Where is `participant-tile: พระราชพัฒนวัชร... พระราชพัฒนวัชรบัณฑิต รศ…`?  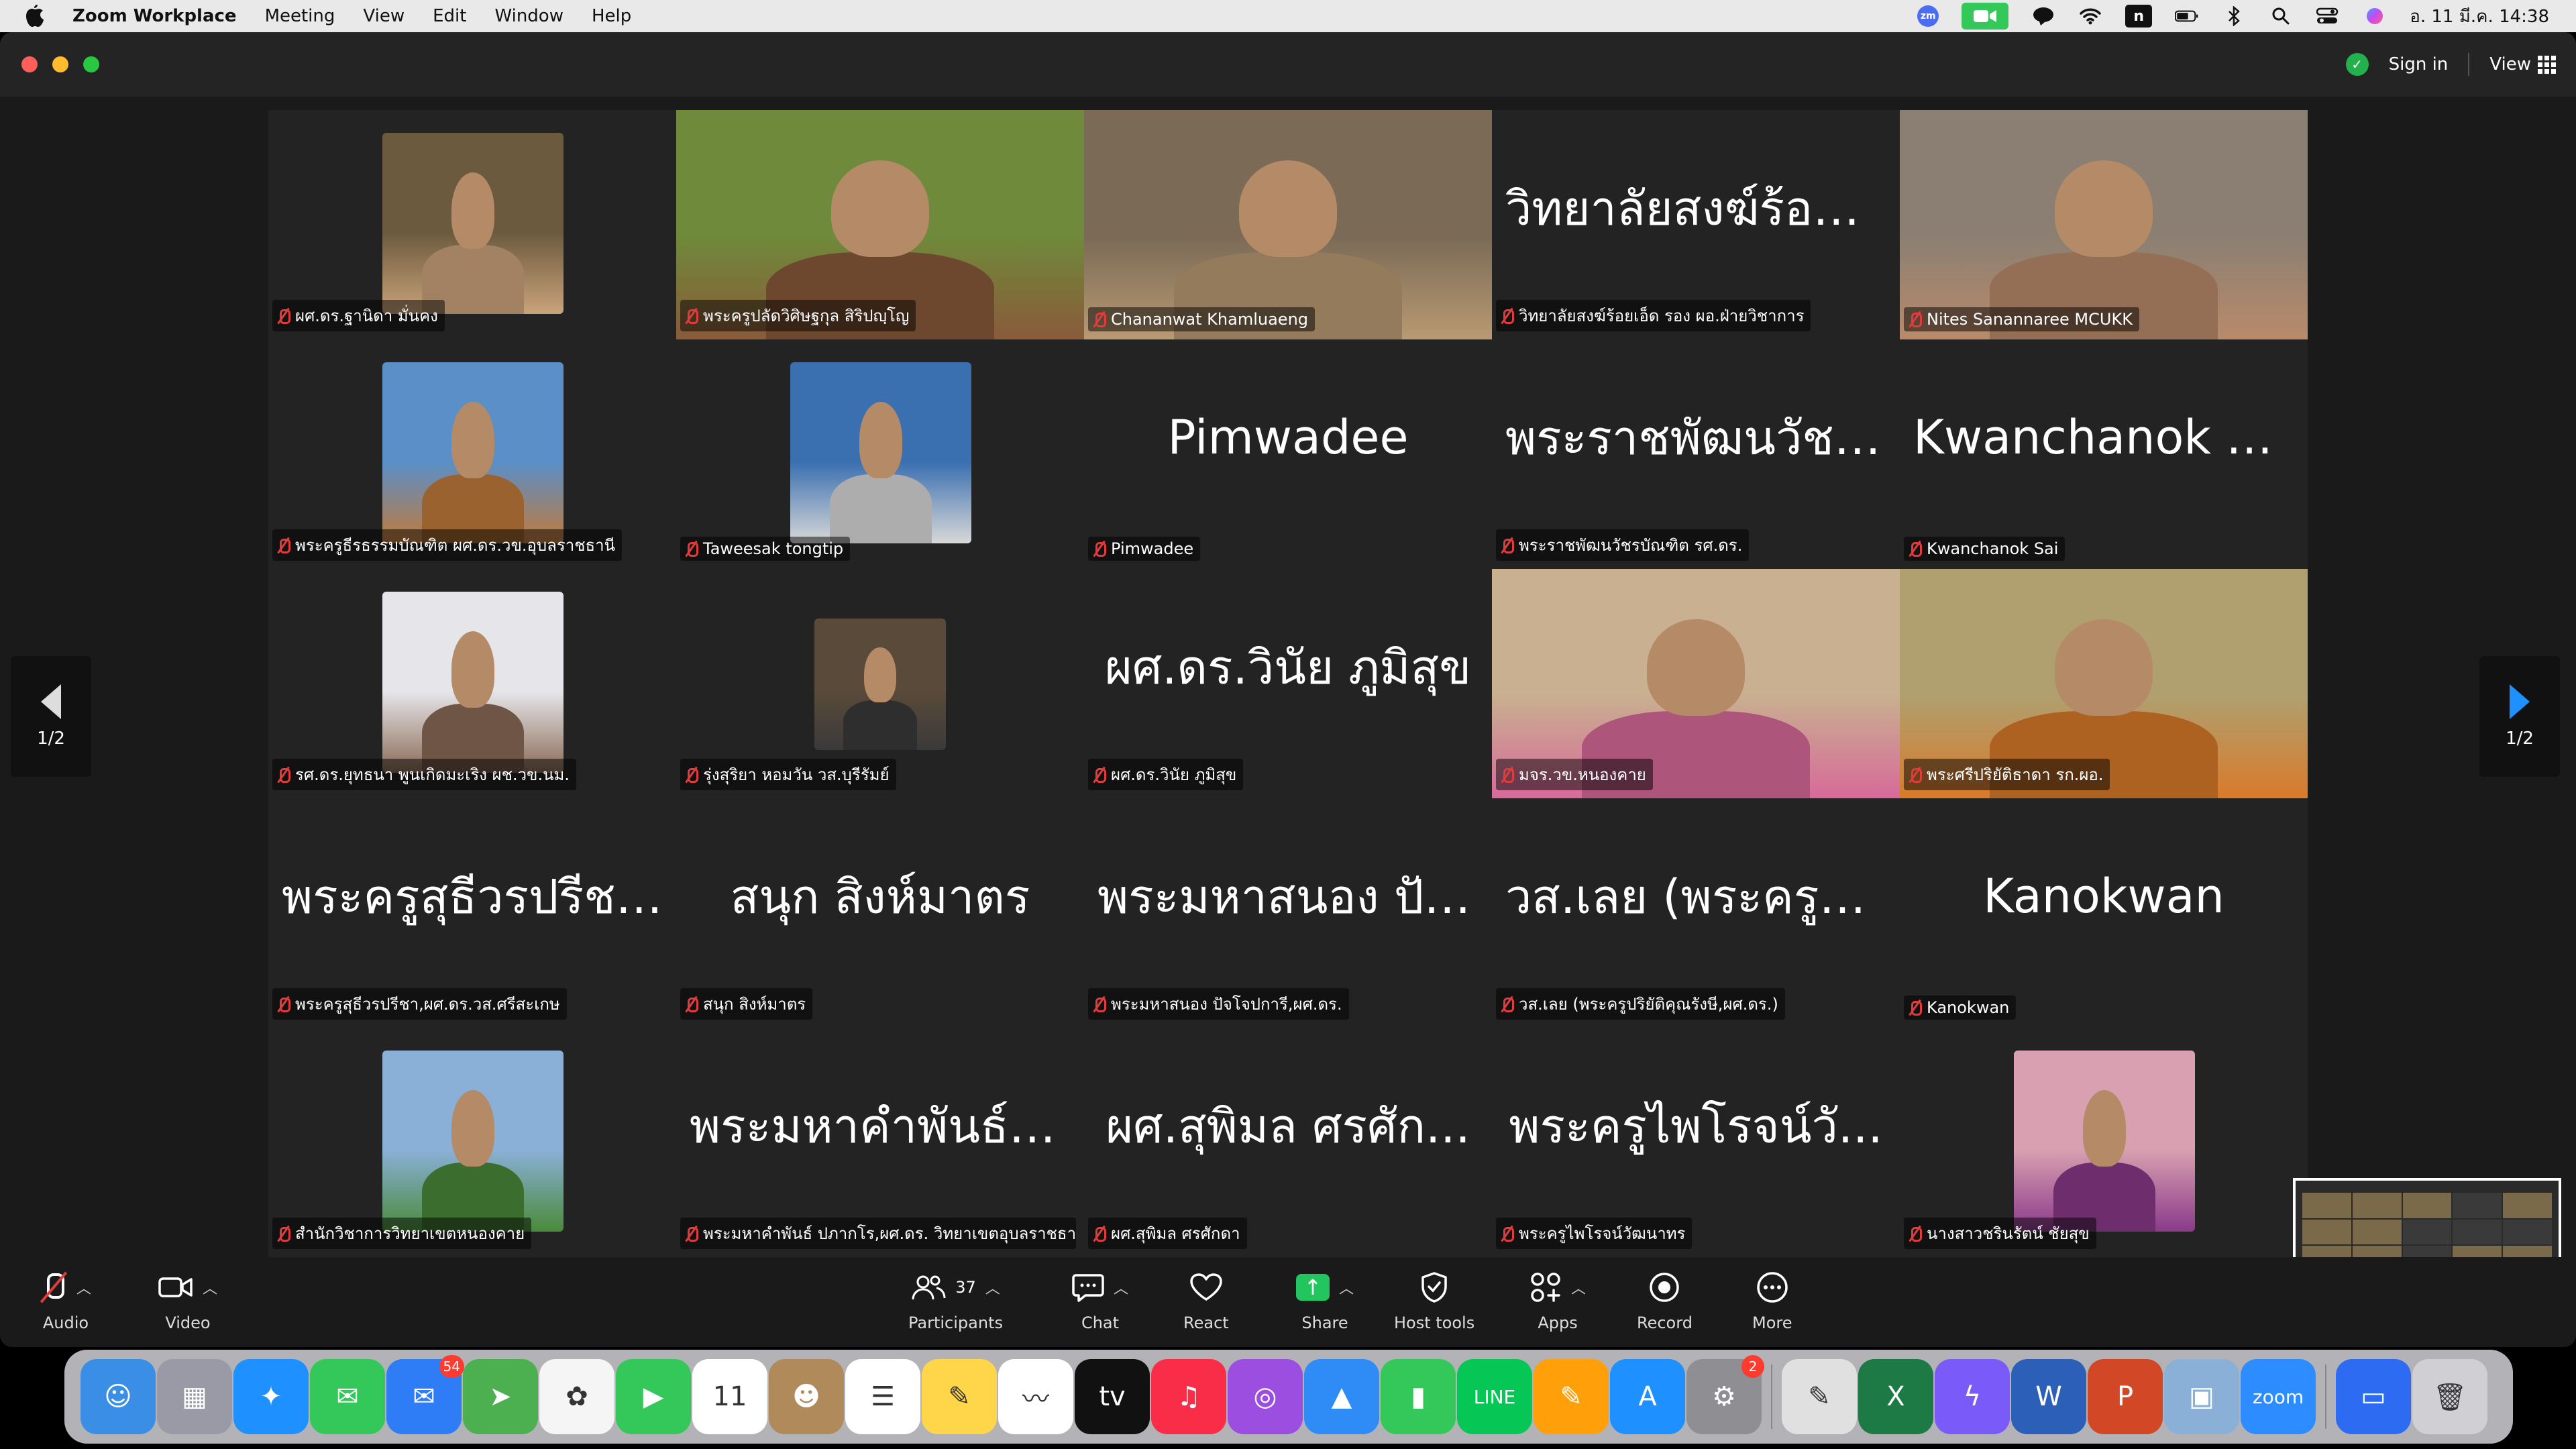
participant-tile: พระราชพัฒนวัชร... พระราชพัฒนวัชรบัณฑิต รศ… is located at coordinates (1696, 454).